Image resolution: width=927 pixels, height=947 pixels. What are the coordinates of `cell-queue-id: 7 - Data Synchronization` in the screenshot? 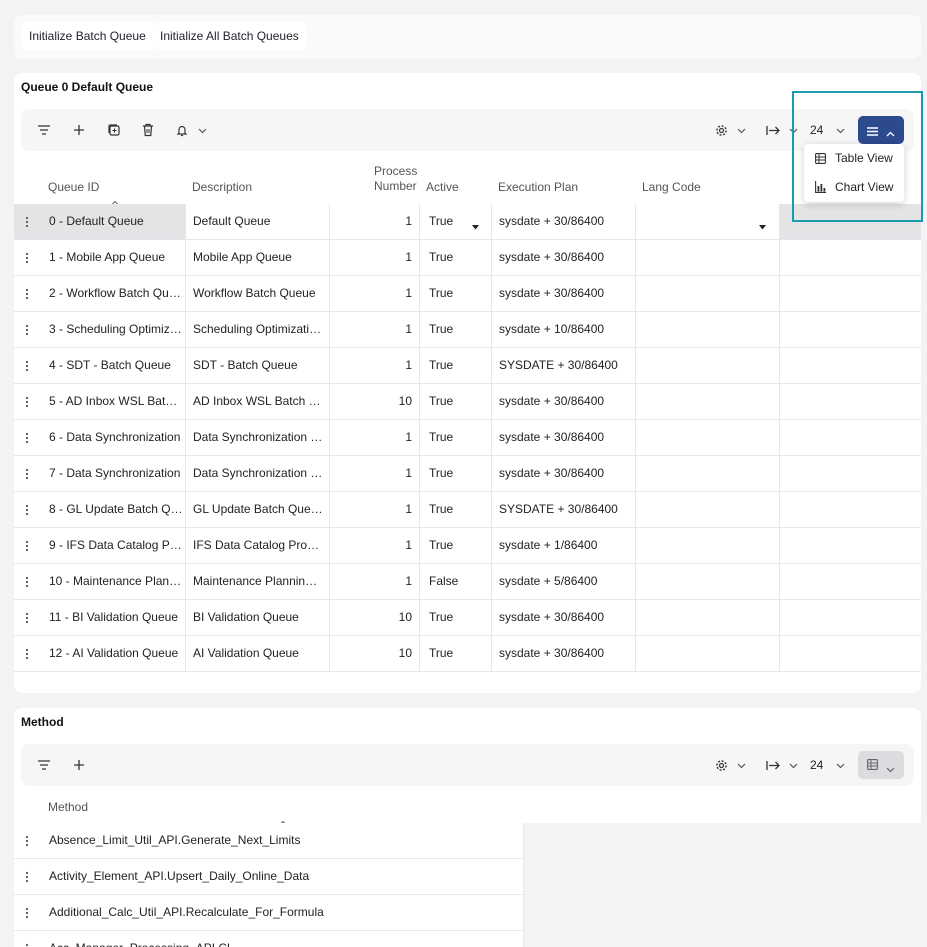 It's located at (115, 473).